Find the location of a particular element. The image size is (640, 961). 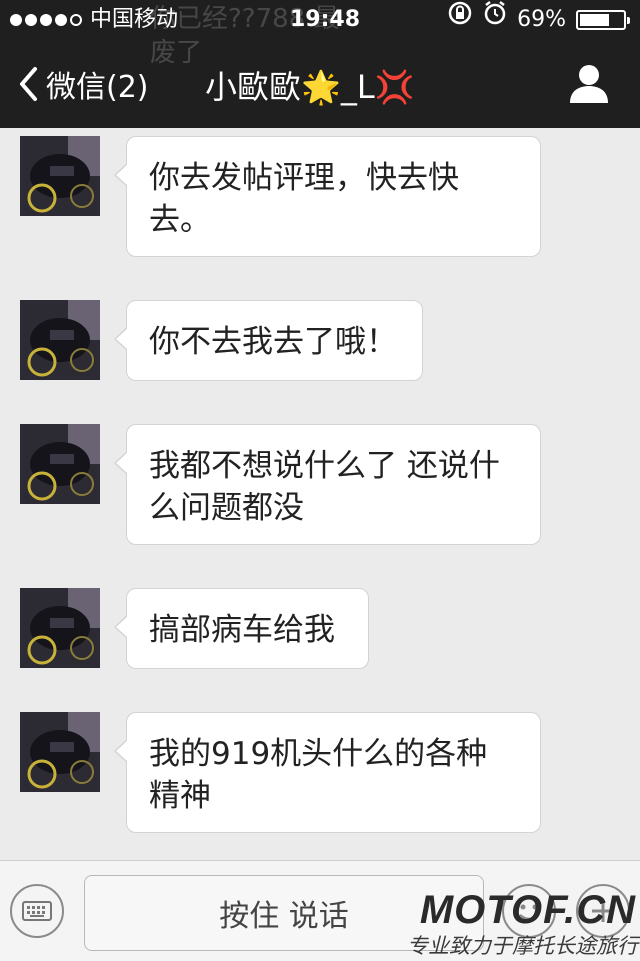

message-bubble: 搞部病车给我 is located at coordinates (241, 628).